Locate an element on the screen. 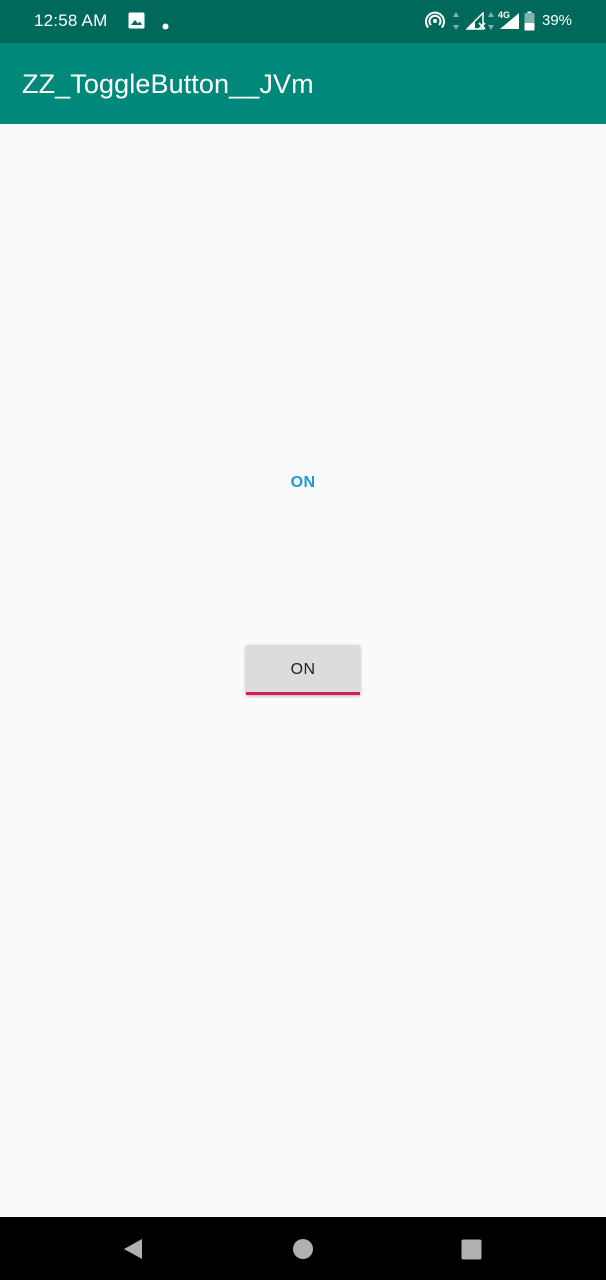 This screenshot has width=606, height=1280. status-time: 12:58 AM is located at coordinates (71, 20).